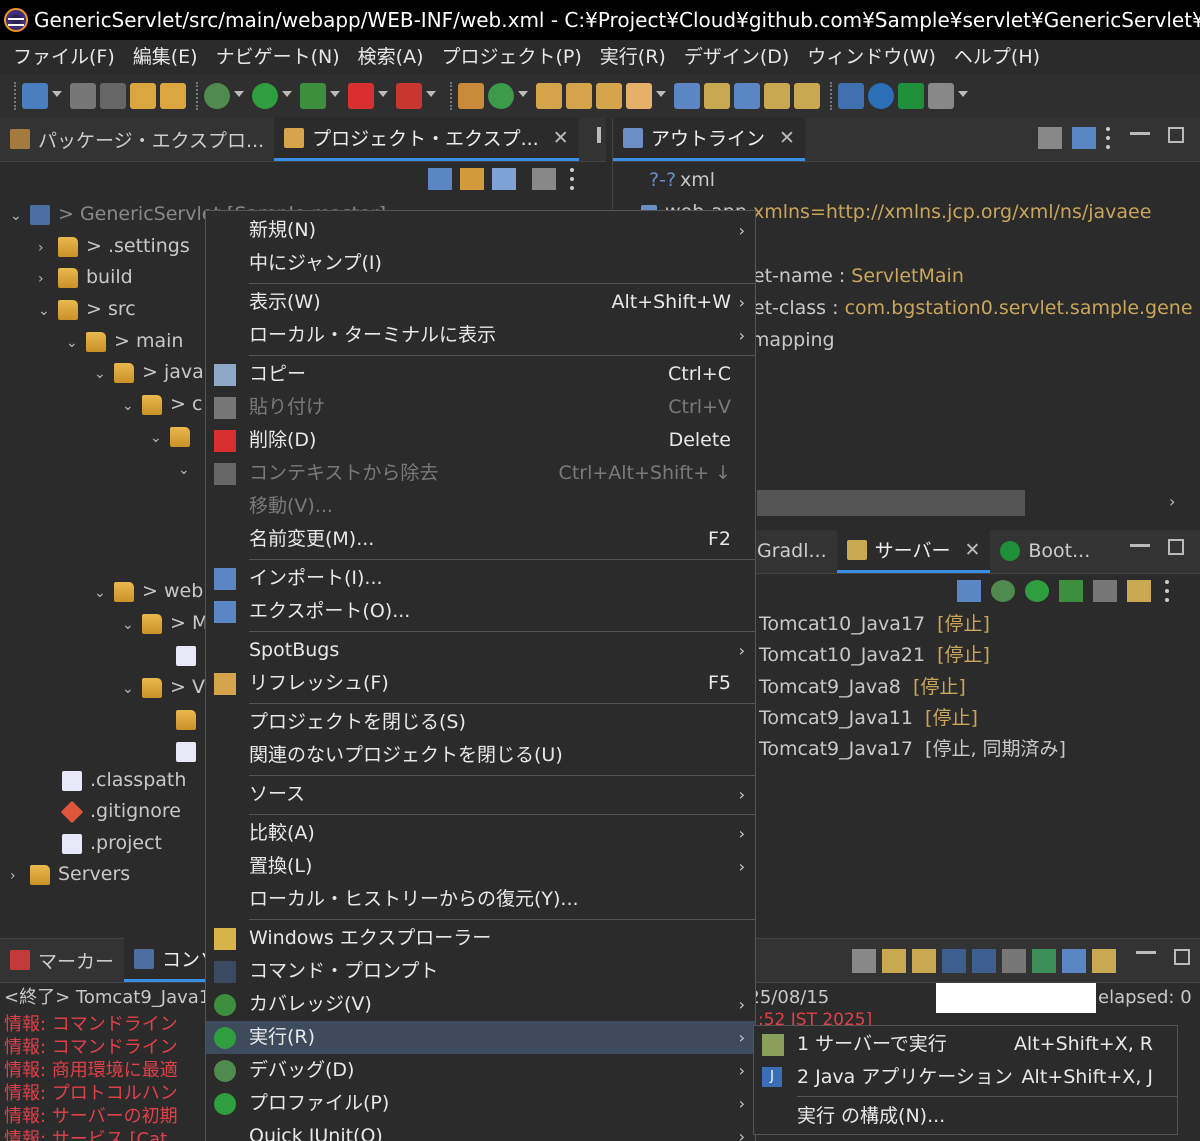 The height and width of the screenshot is (1141, 1200). Describe the element at coordinates (431, 96) in the screenshot. I see `disconnect-dropdown-icon` at that location.